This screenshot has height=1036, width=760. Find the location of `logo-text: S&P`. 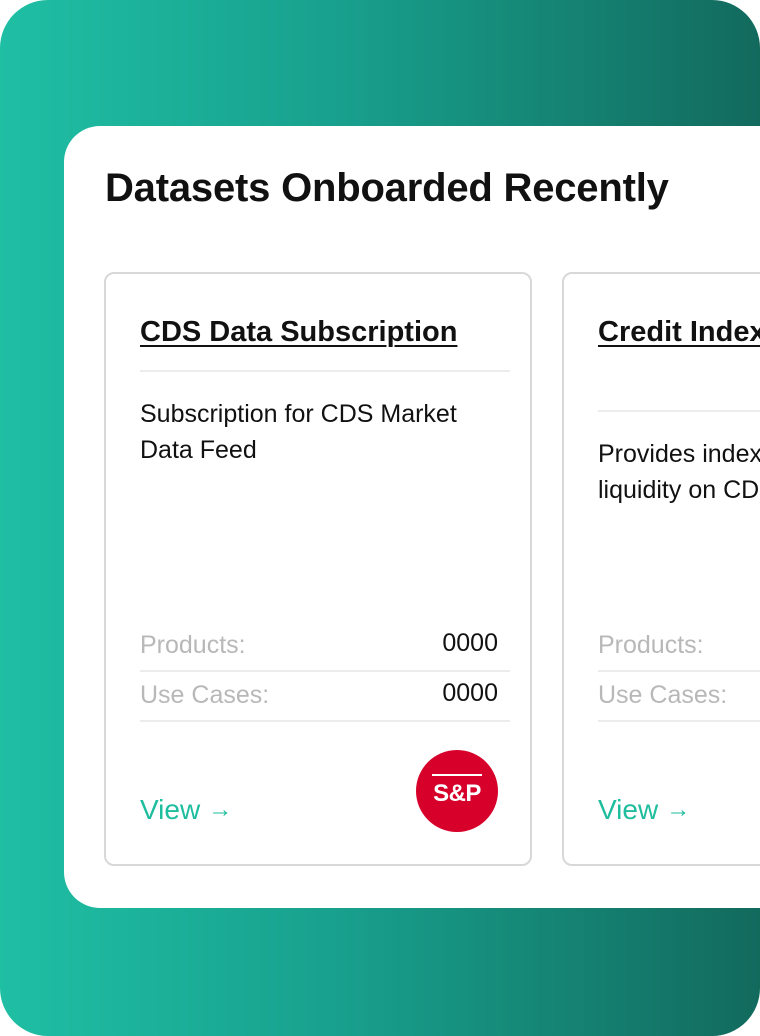

logo-text: S&P is located at coordinates (457, 793).